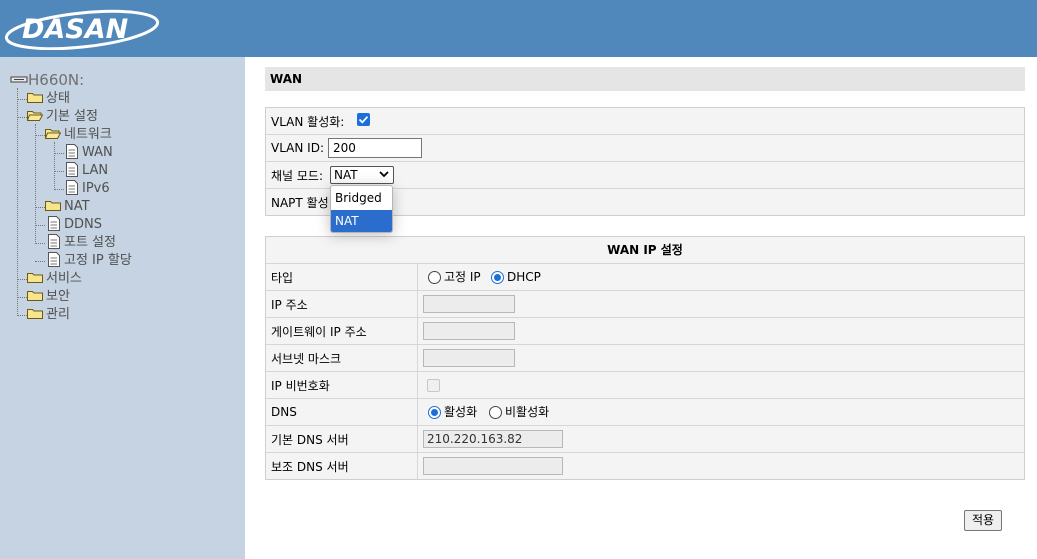 This screenshot has height=559, width=1037. Describe the element at coordinates (645, 148) in the screenshot. I see `vlan-id-row: VLAN ID: 200` at that location.